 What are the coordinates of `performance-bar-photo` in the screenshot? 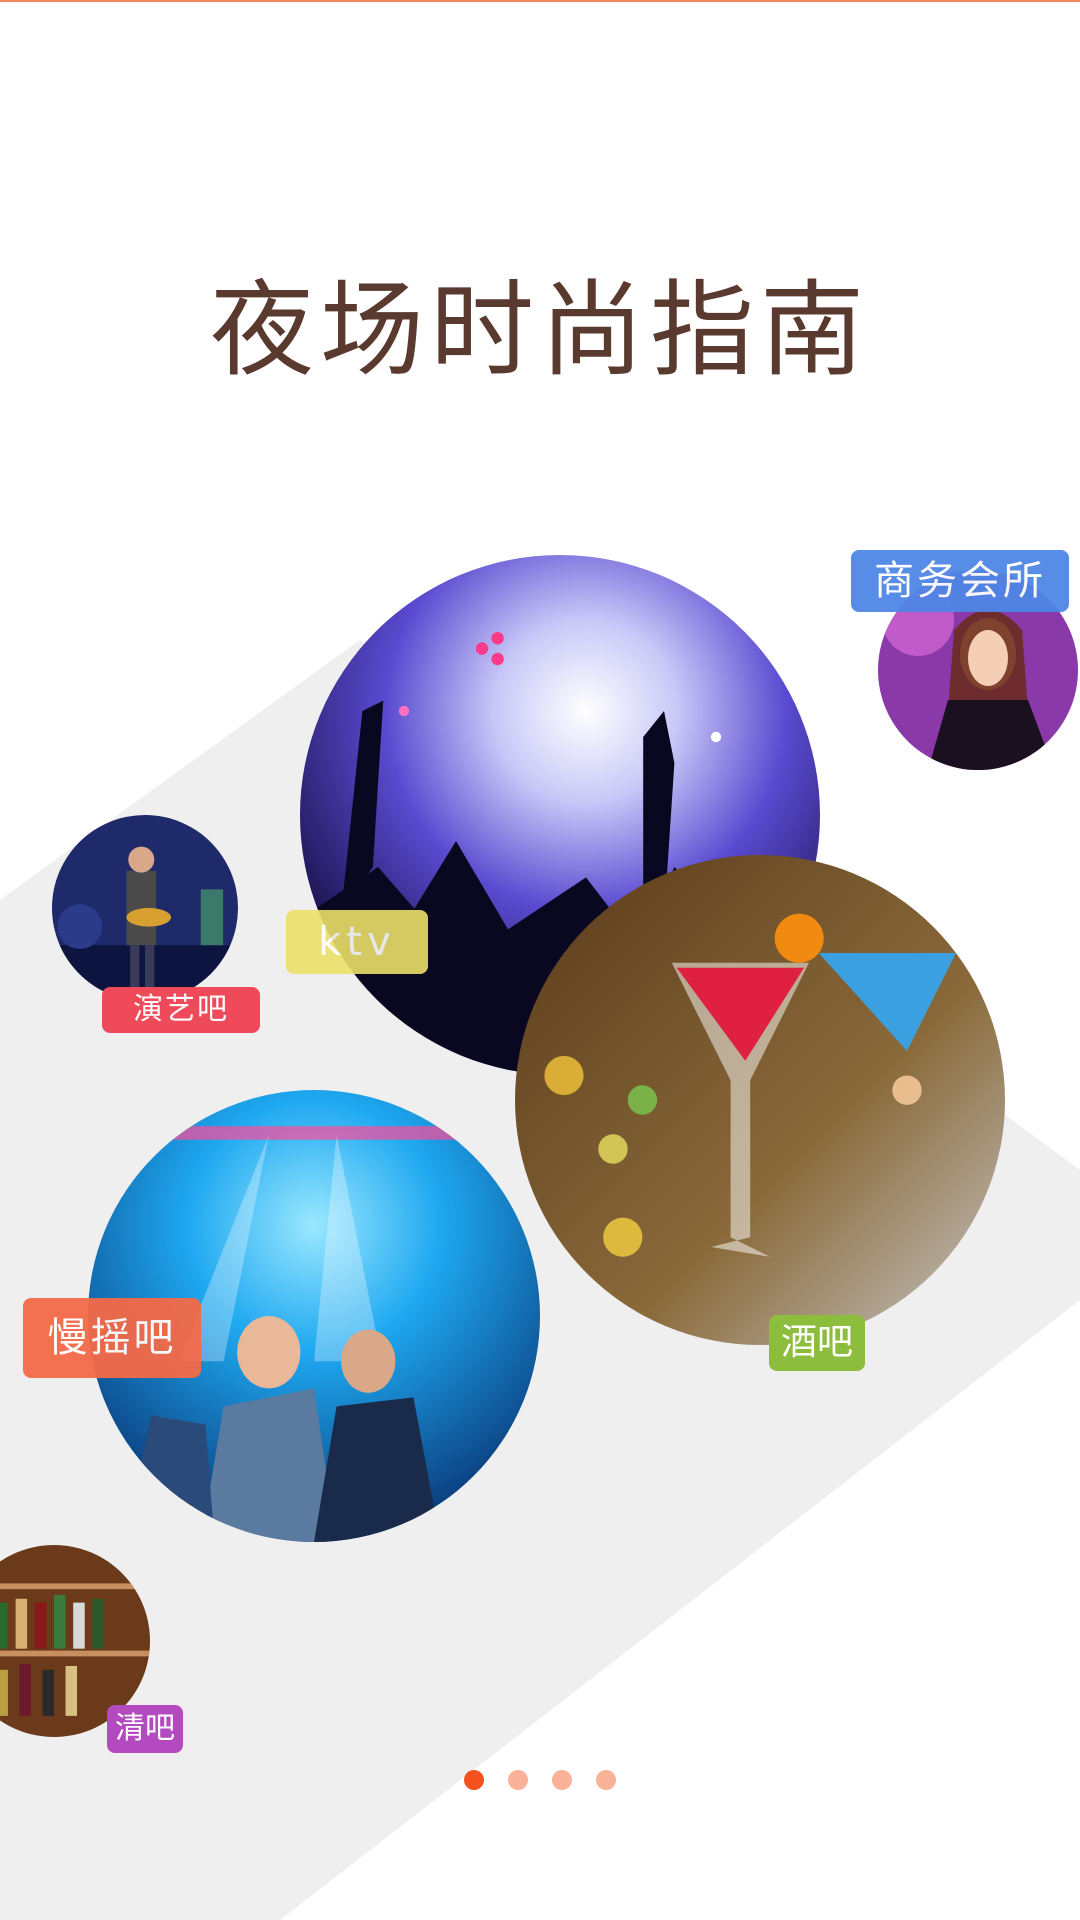 It's located at (145, 908).